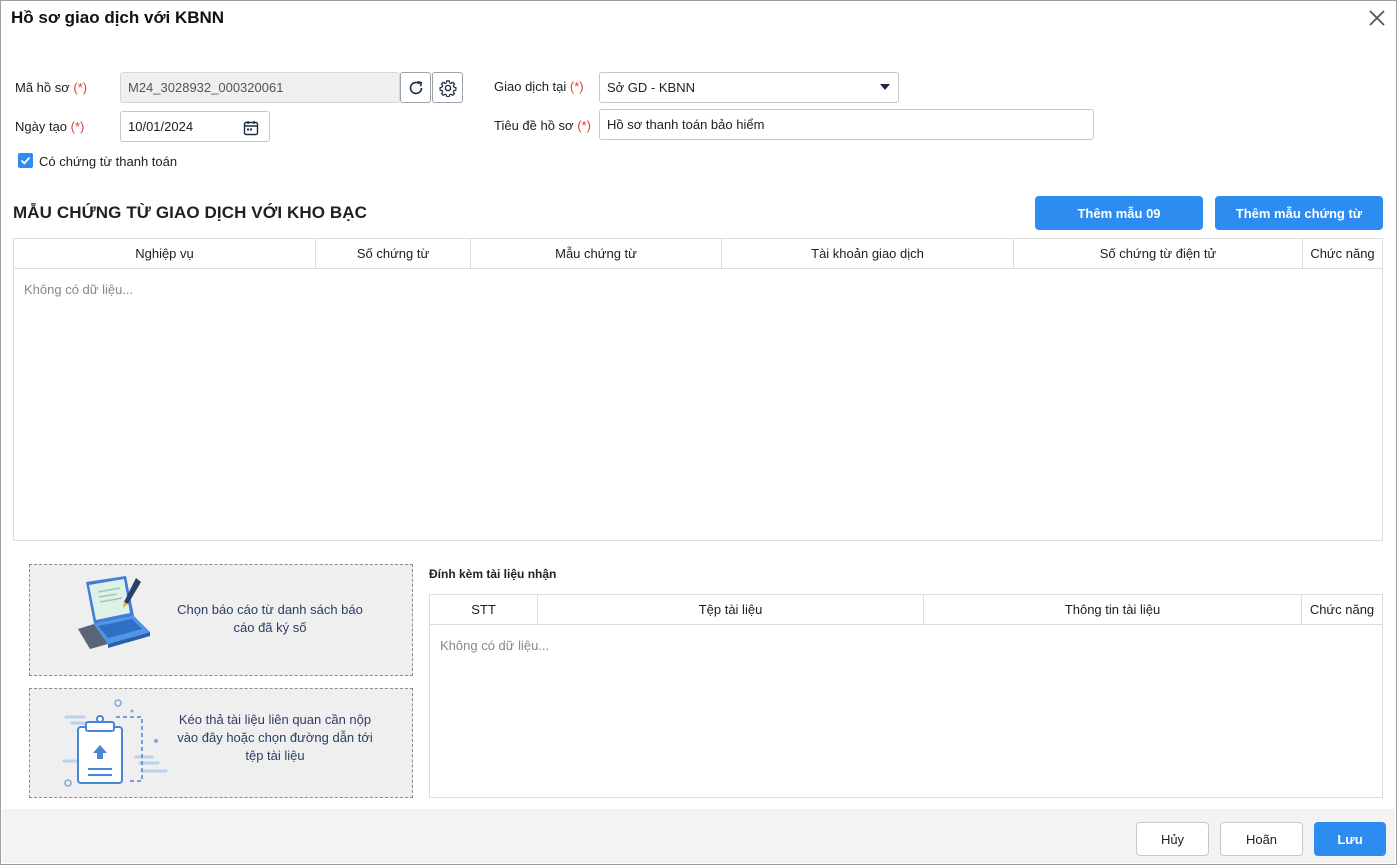 Image resolution: width=1397 pixels, height=865 pixels. What do you see at coordinates (885, 87) in the screenshot?
I see `chevron-down-icon` at bounding box center [885, 87].